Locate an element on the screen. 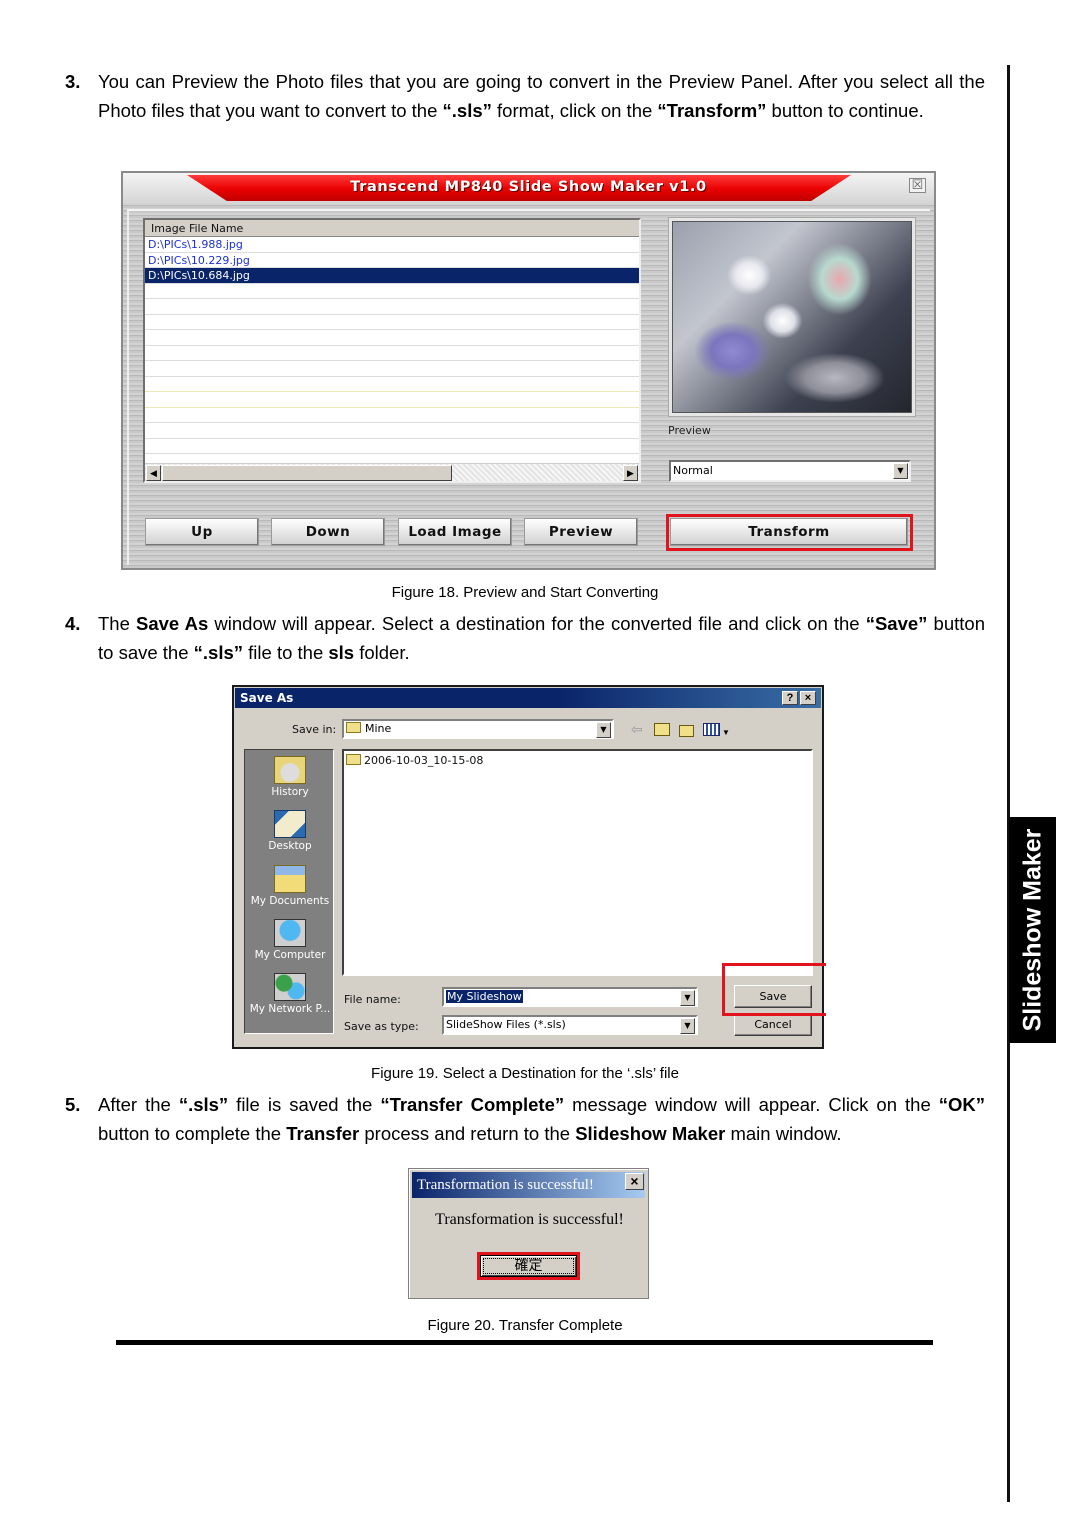 The width and height of the screenshot is (1080, 1527). place-my-computer: My Computer is located at coordinates (290, 940).